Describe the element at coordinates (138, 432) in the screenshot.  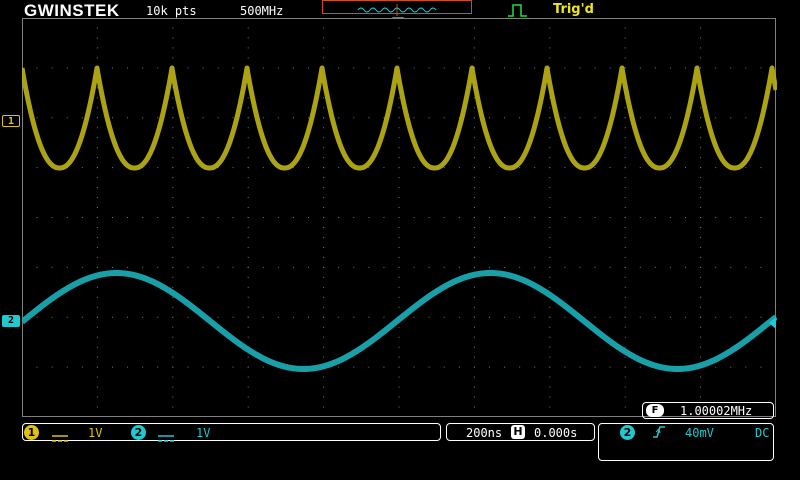
I see `ch2-badge: 2` at that location.